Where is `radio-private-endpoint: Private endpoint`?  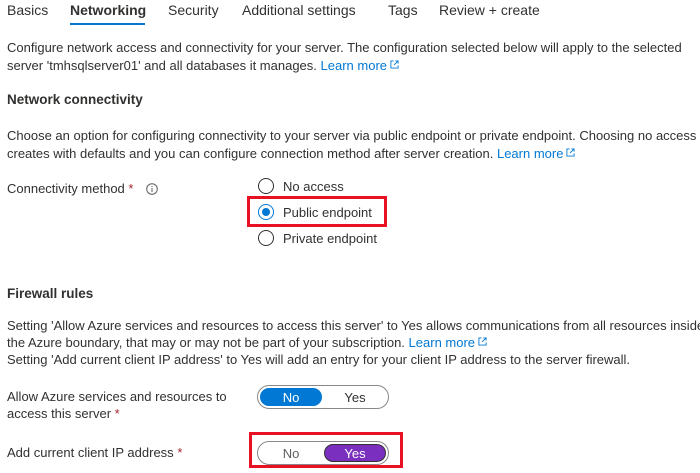
radio-private-endpoint: Private endpoint is located at coordinates (317, 238).